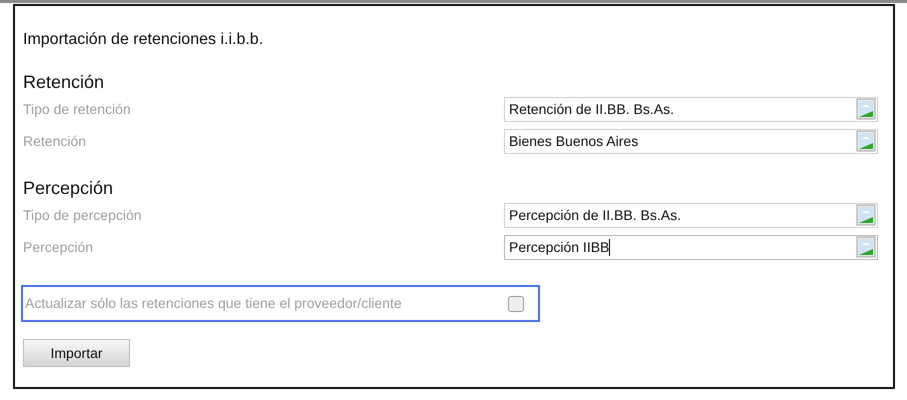  Describe the element at coordinates (77, 109) in the screenshot. I see `field-label: Tipo de retención` at that location.